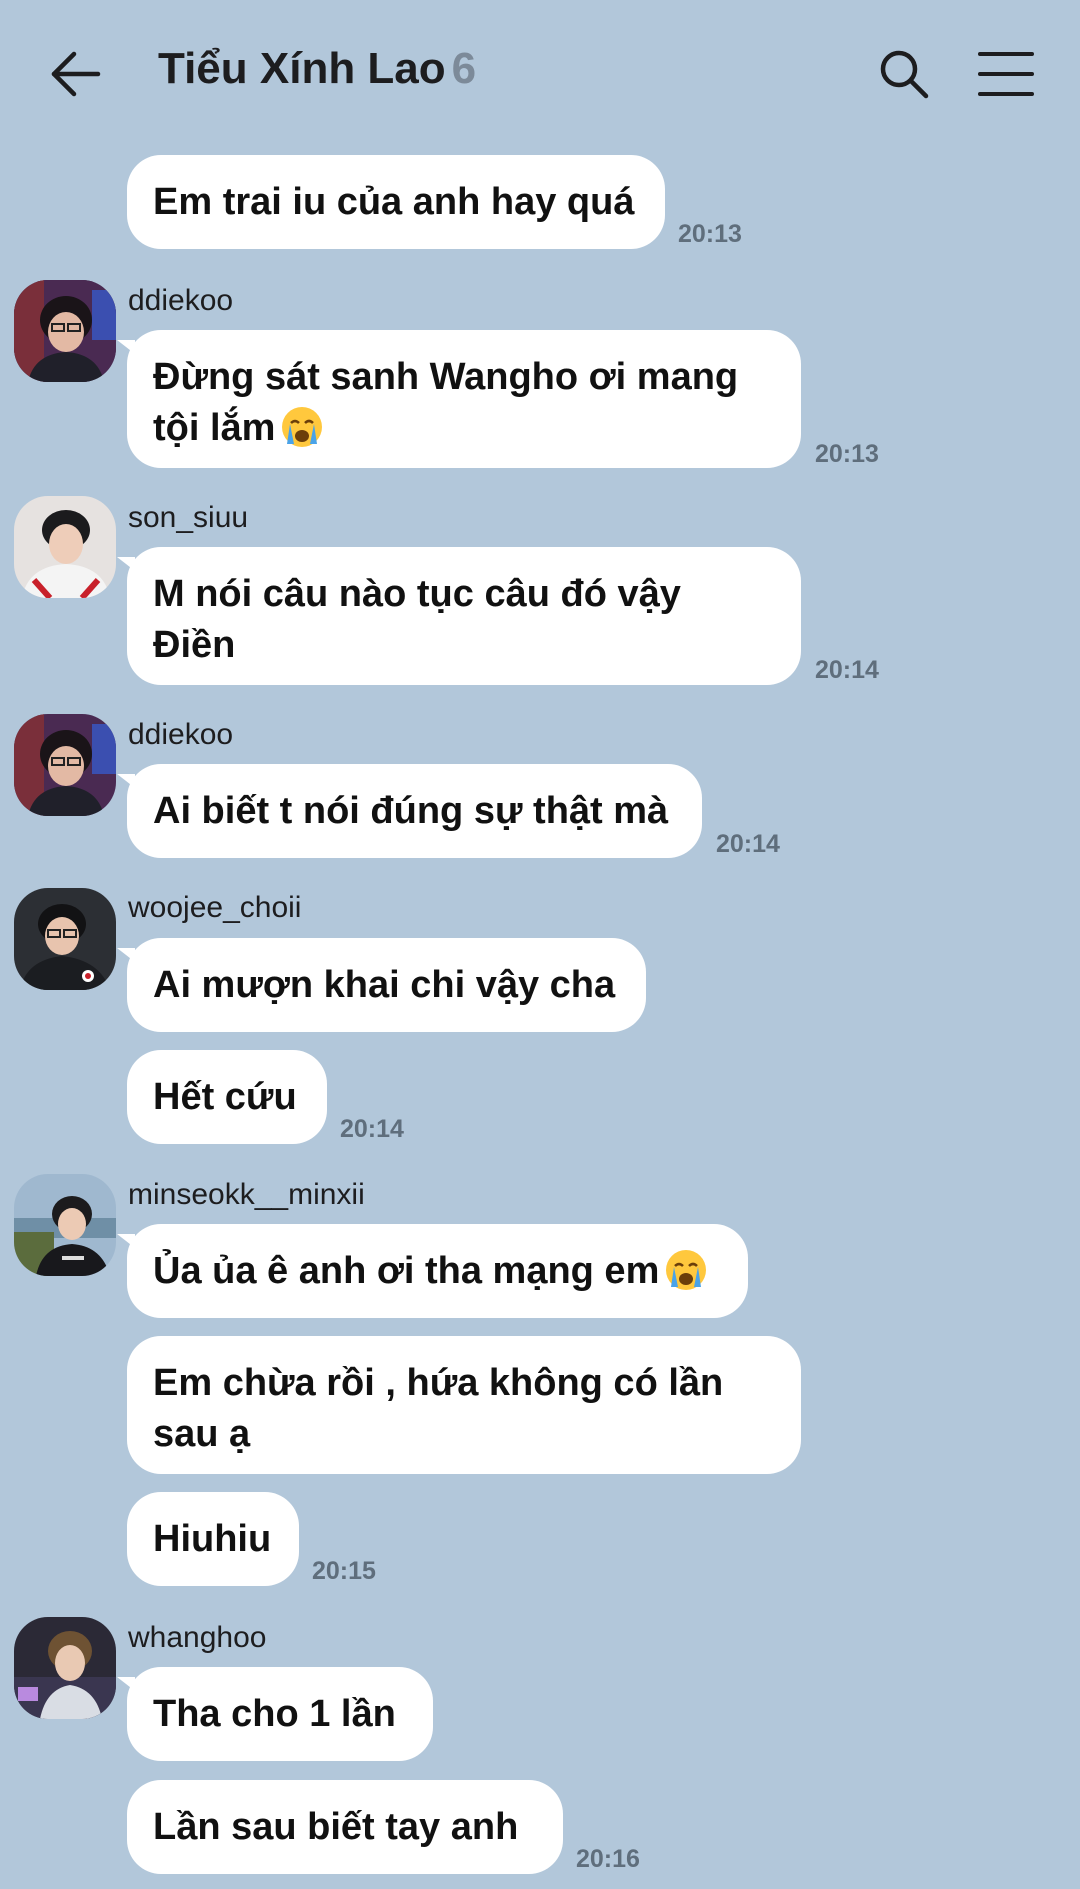 This screenshot has height=1889, width=1080. What do you see at coordinates (336, 1827) in the screenshot?
I see `message-text: Lần sau biết tay anh` at bounding box center [336, 1827].